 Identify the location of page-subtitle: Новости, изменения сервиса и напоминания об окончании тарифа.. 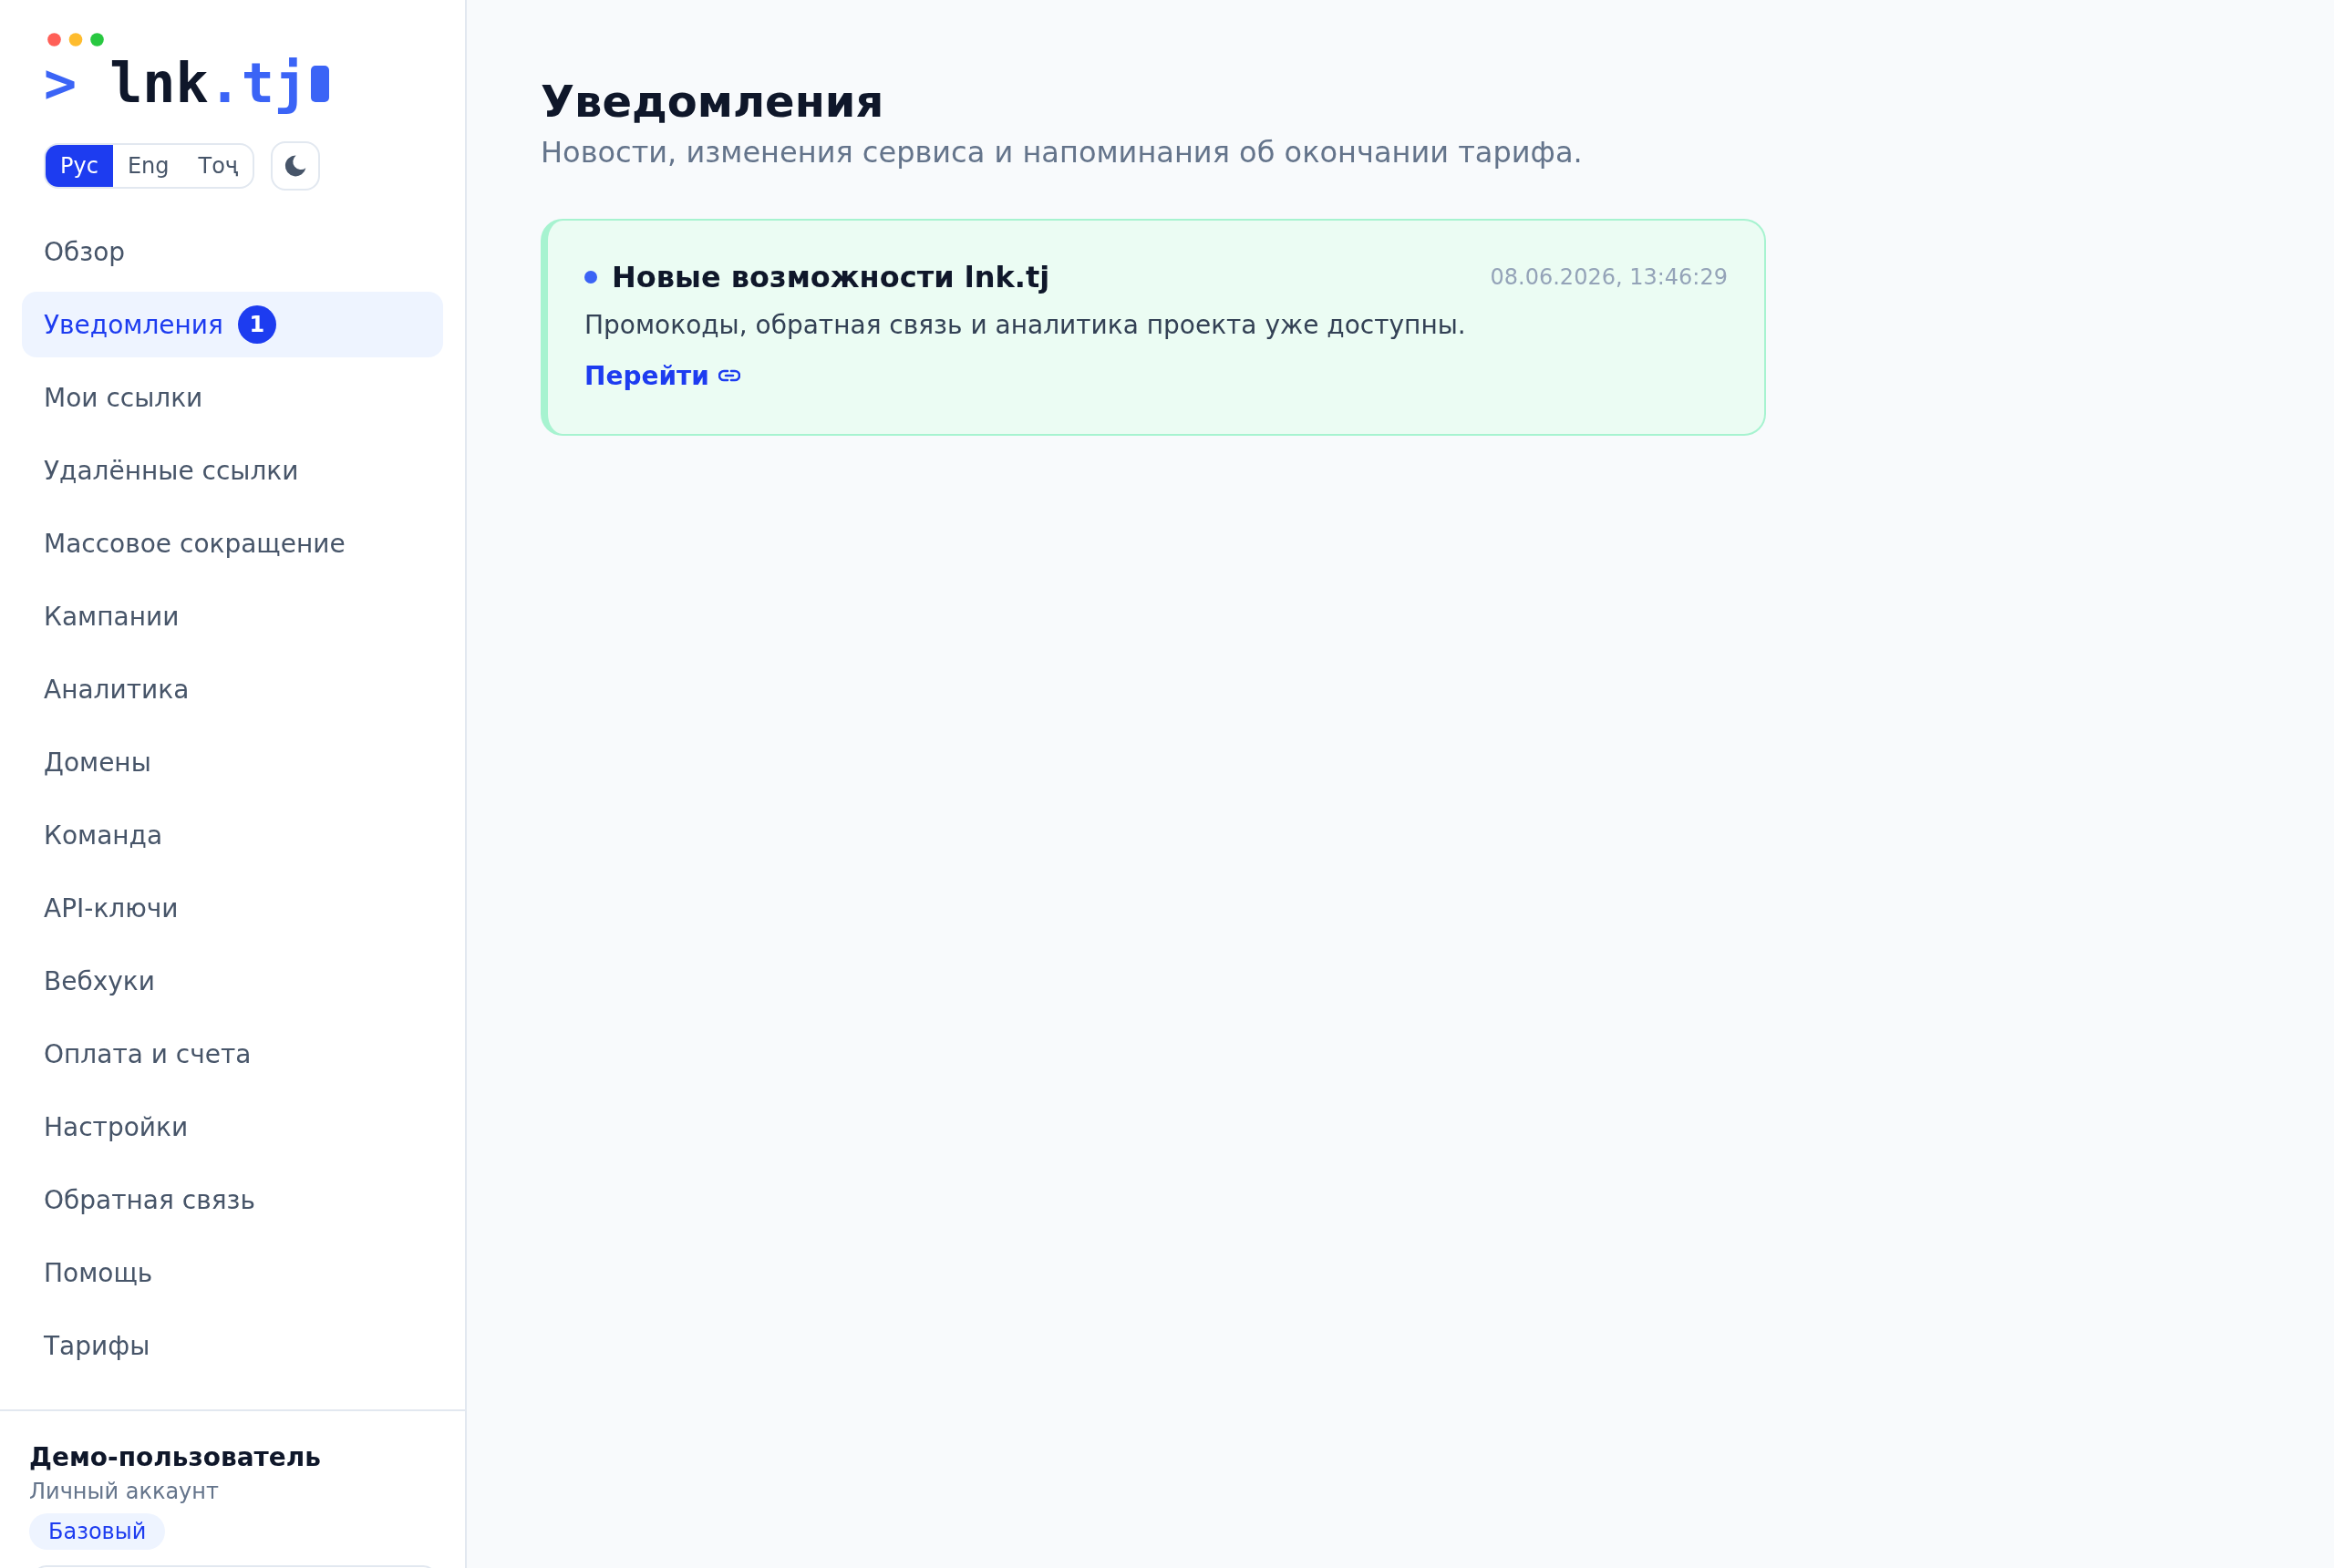
(1062, 152).